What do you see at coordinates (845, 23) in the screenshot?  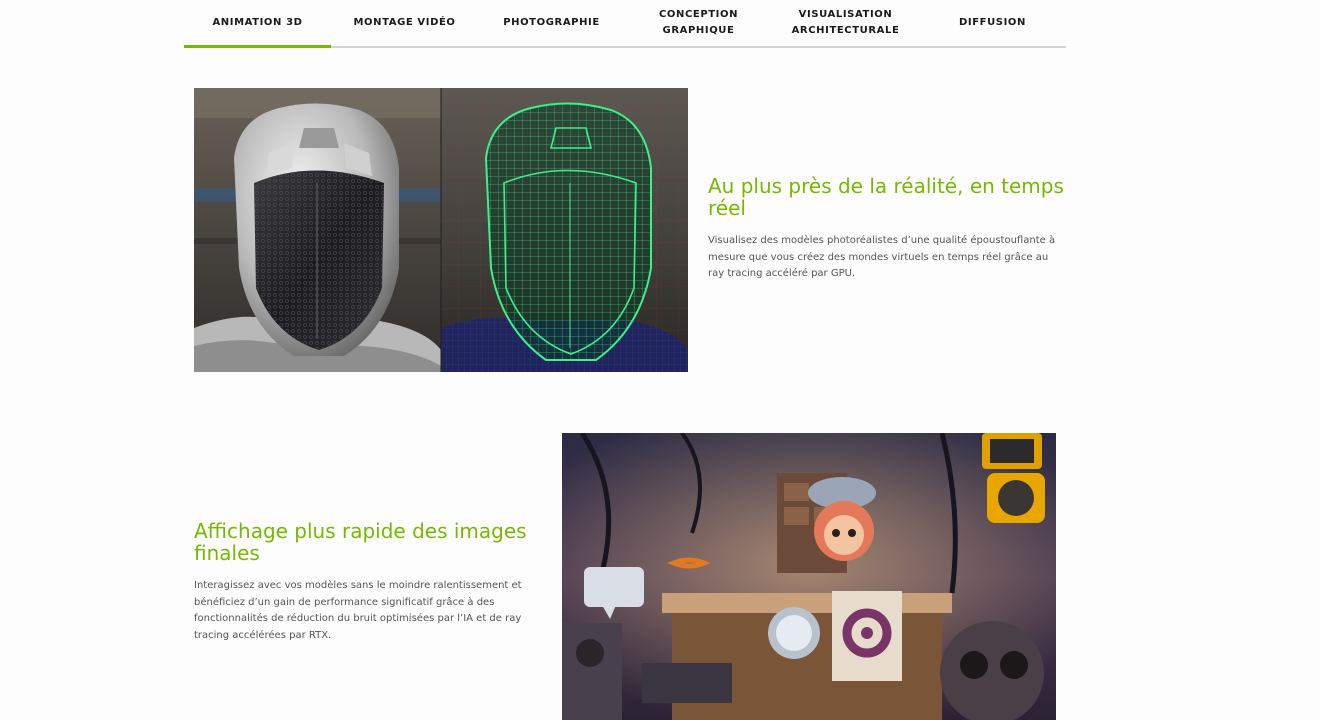 I see `tab-visualisation-architecturale: VISUALISATION ARCHITECTURALE` at bounding box center [845, 23].